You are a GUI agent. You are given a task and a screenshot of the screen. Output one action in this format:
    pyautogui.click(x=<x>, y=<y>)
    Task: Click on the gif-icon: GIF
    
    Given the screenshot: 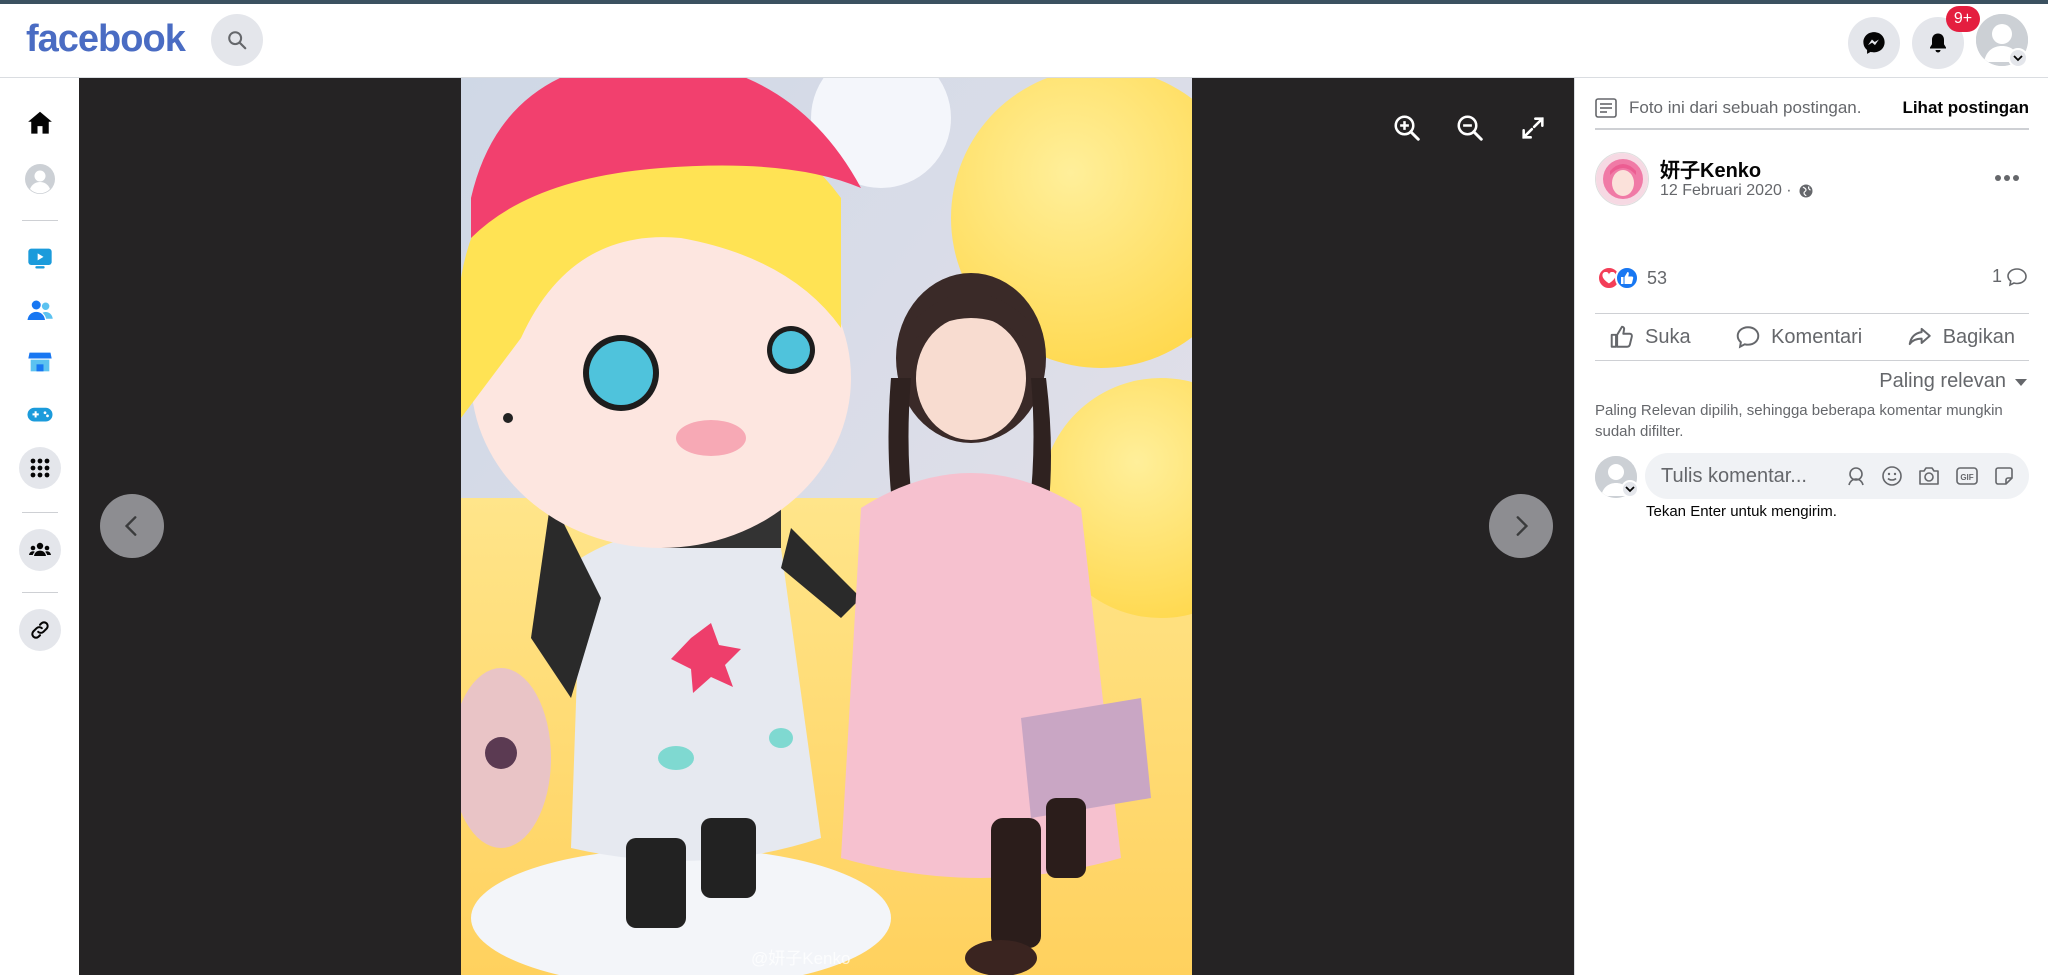 What is the action you would take?
    pyautogui.click(x=1967, y=476)
    